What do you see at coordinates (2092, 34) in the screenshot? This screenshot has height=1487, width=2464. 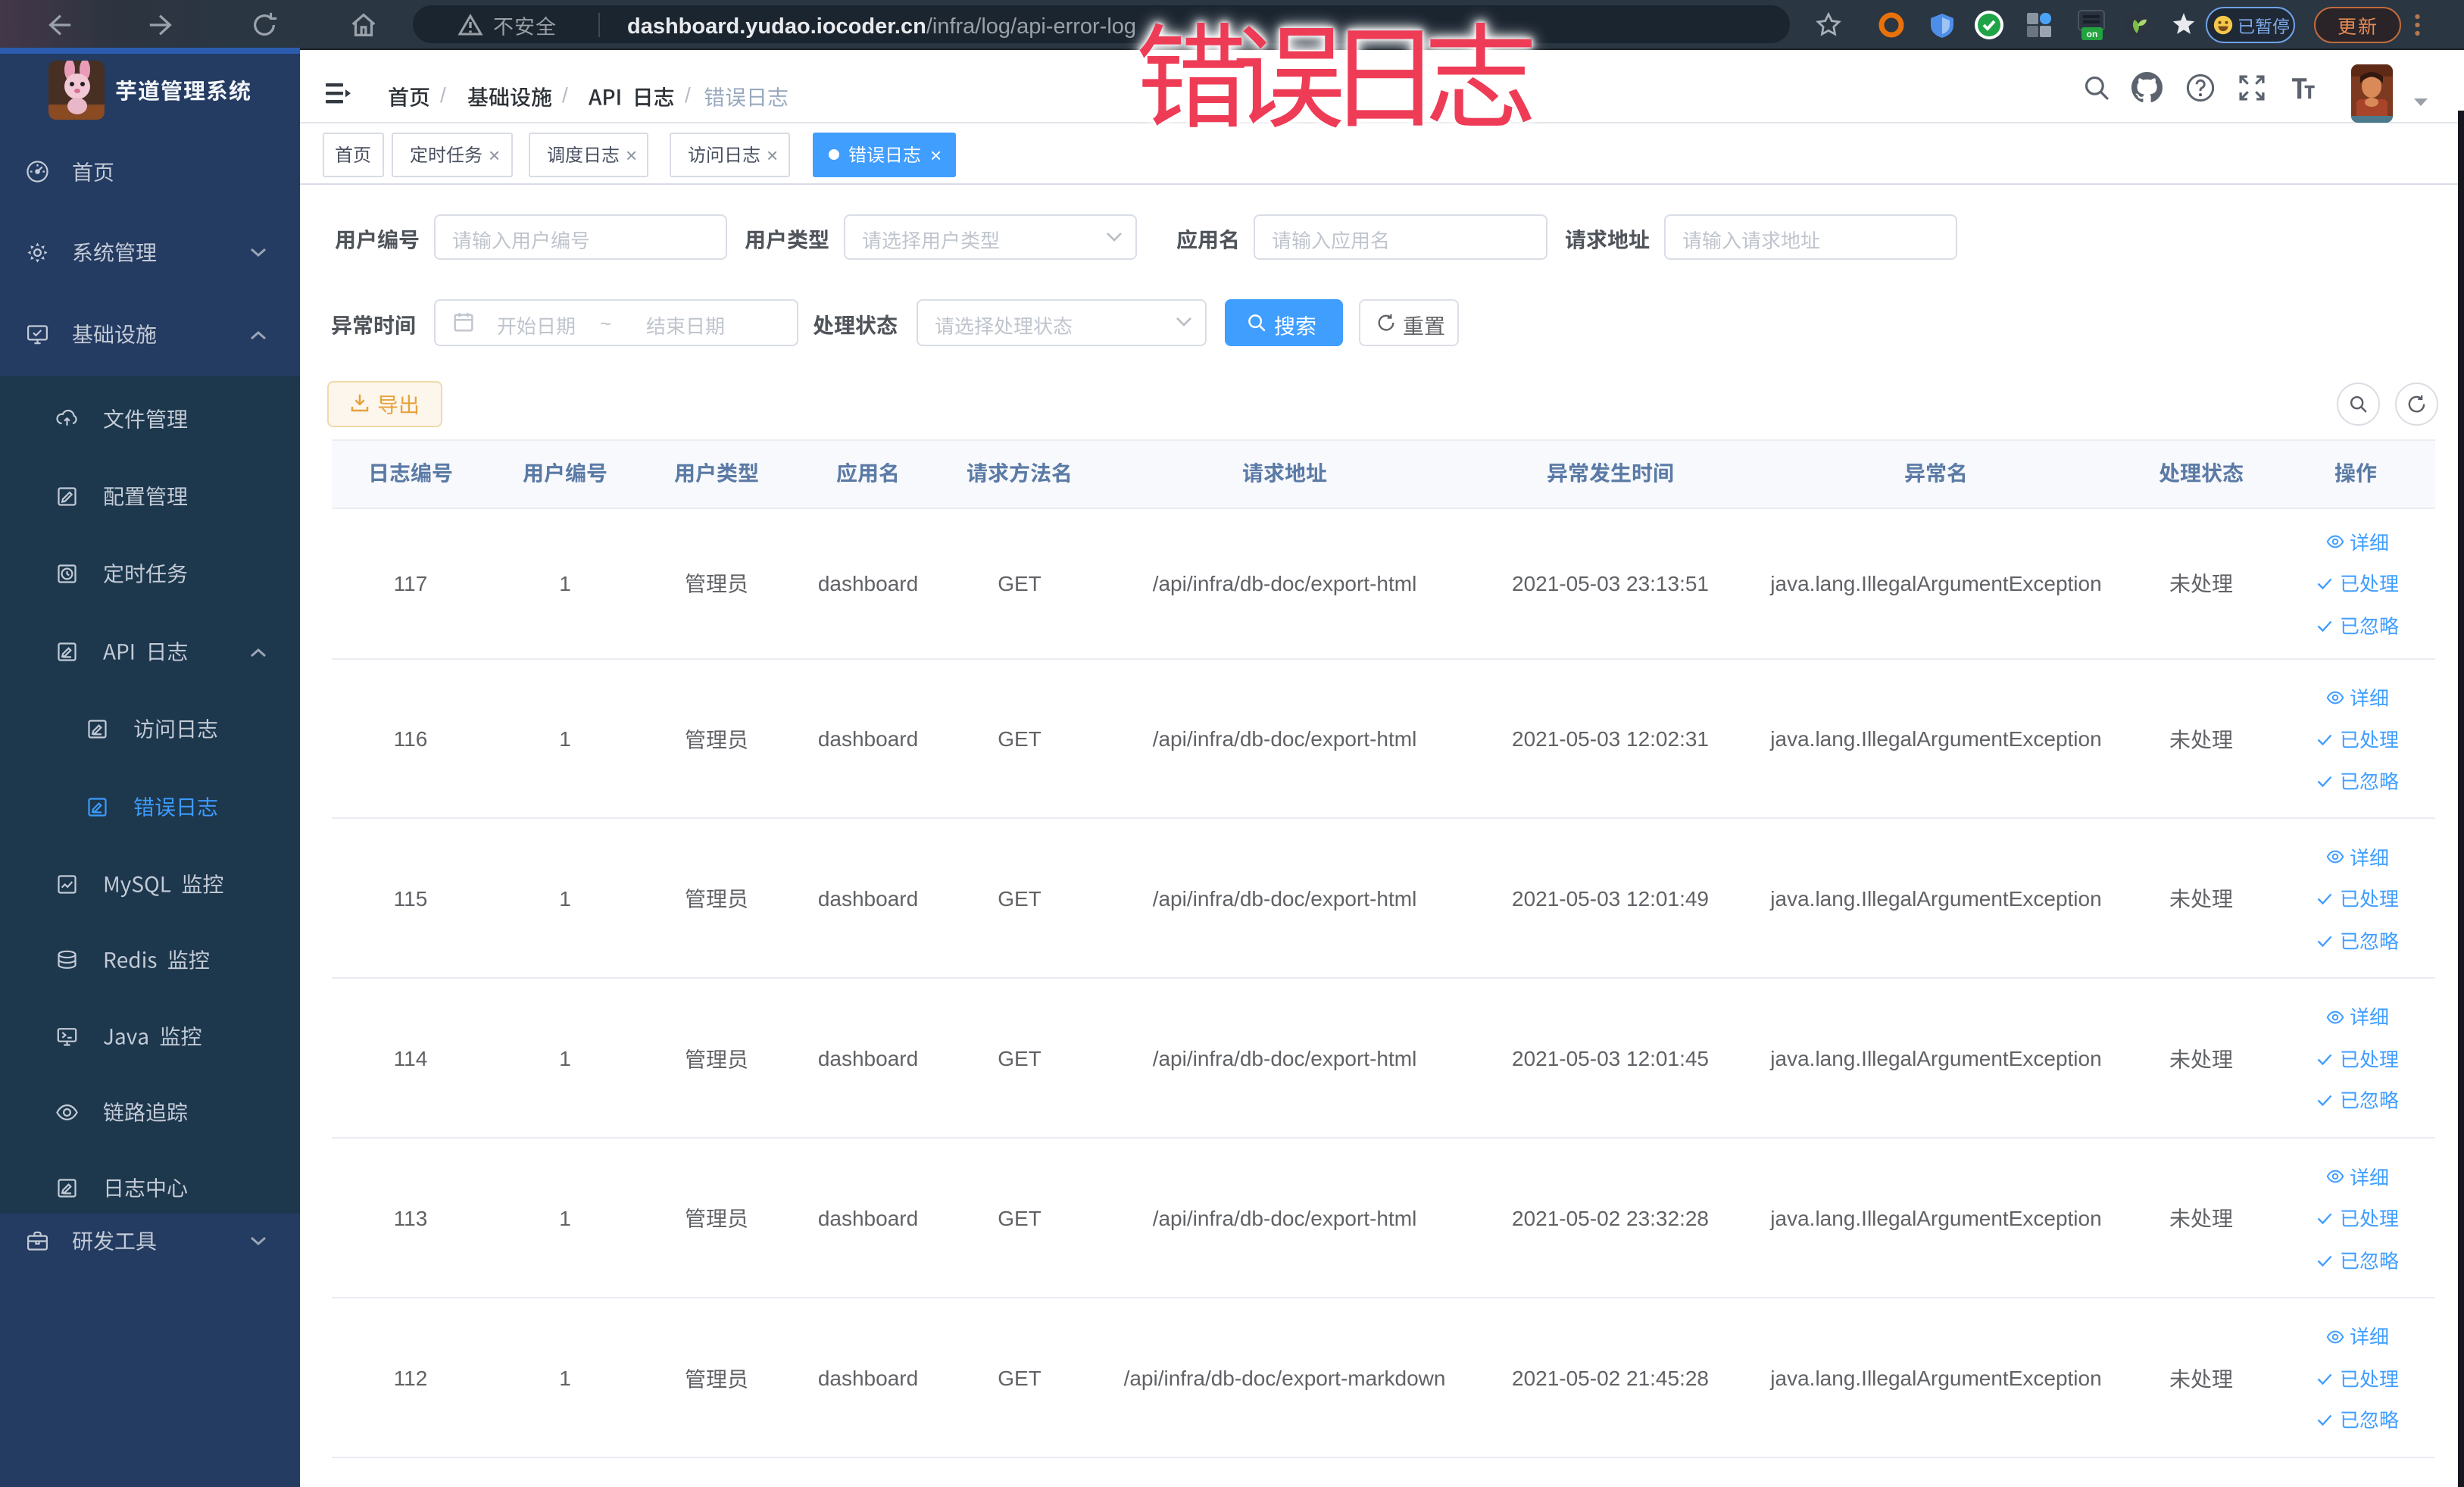 I see `svg-text: on` at bounding box center [2092, 34].